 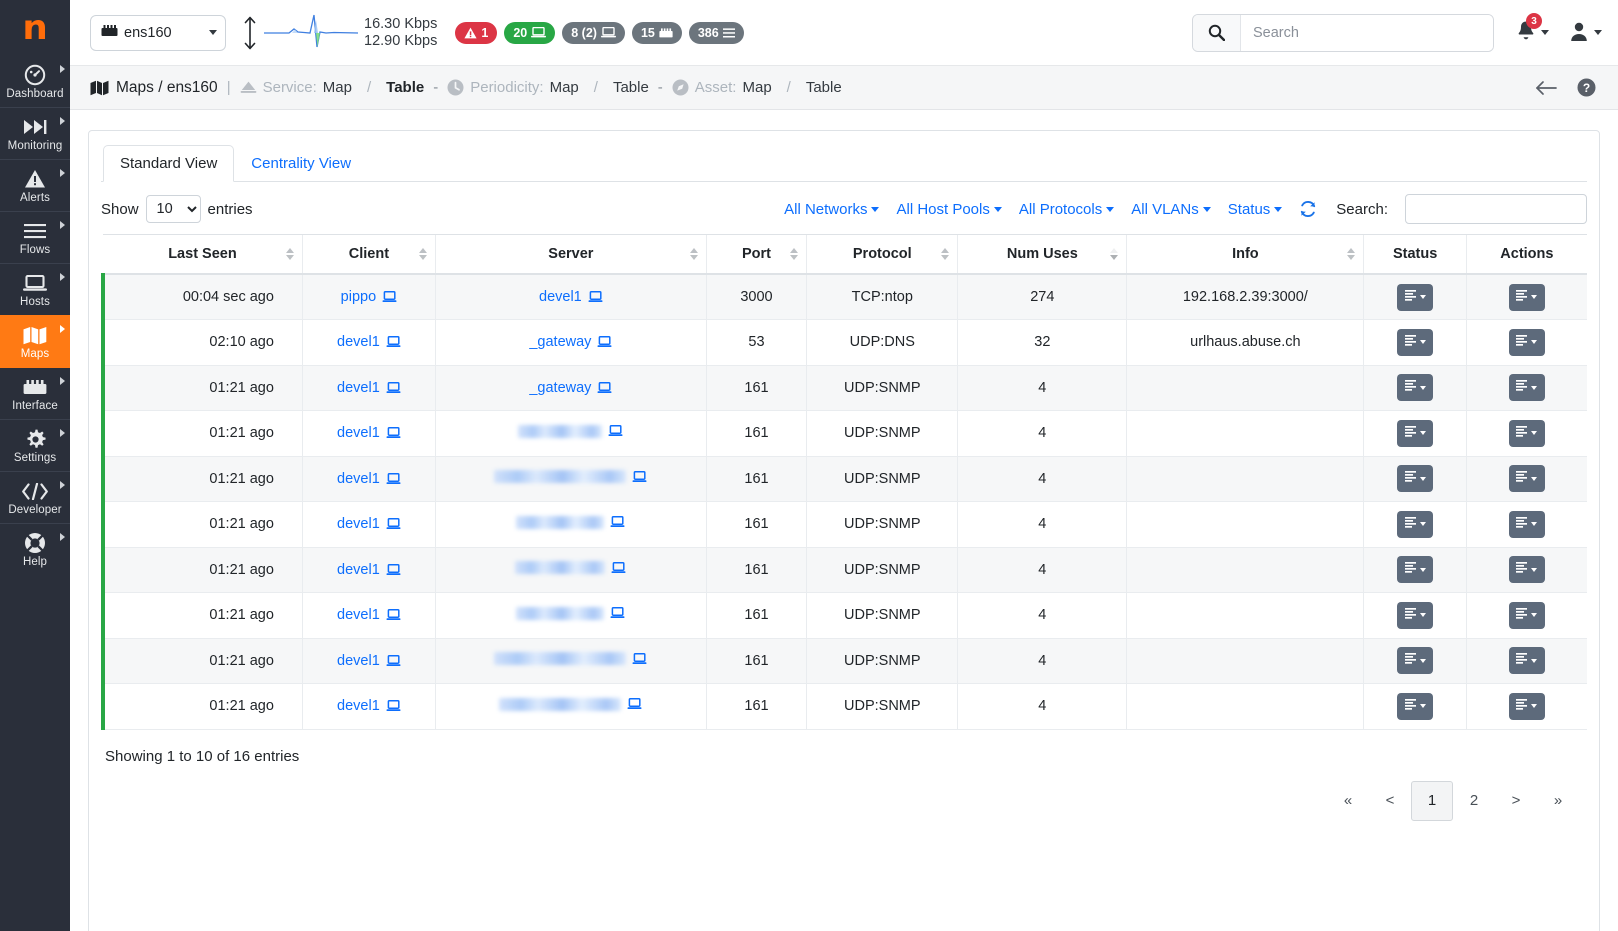 What do you see at coordinates (882, 254) in the screenshot?
I see `column-header-protocol: Protocol` at bounding box center [882, 254].